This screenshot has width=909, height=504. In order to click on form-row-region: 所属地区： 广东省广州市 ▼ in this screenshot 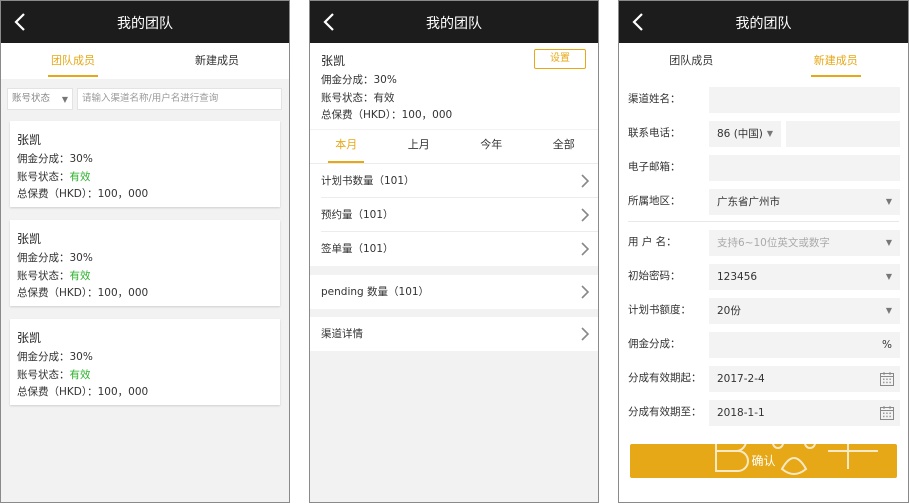, I will do `click(763, 201)`.